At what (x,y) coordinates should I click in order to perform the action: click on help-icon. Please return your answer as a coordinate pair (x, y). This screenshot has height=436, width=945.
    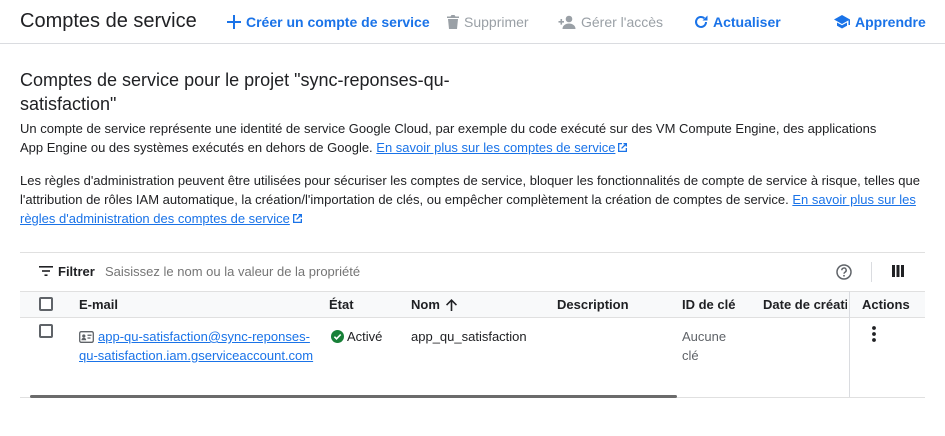
    Looking at the image, I should click on (844, 272).